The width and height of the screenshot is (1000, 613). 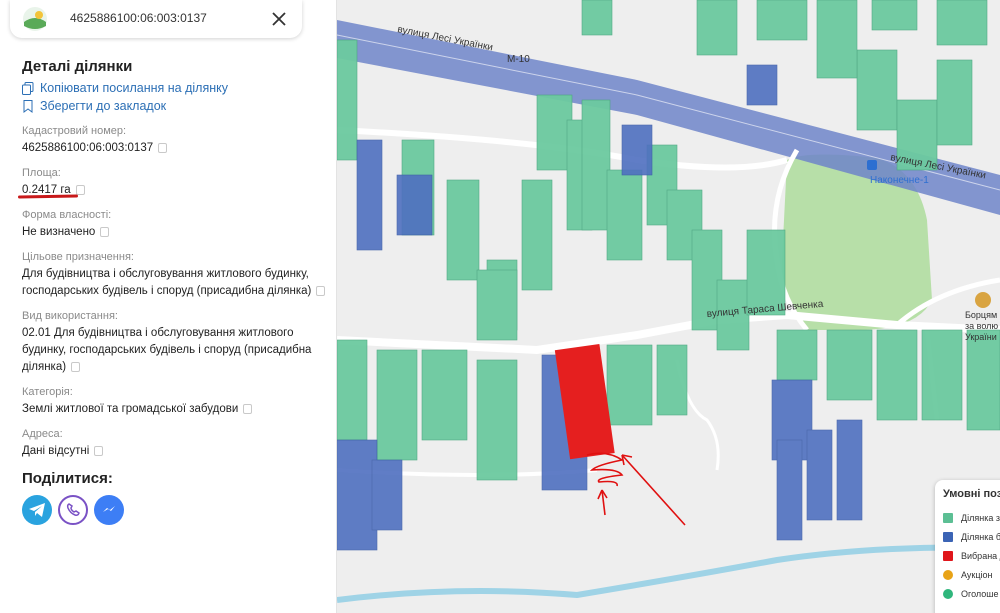 I want to click on telegram-icon, so click(x=37, y=510).